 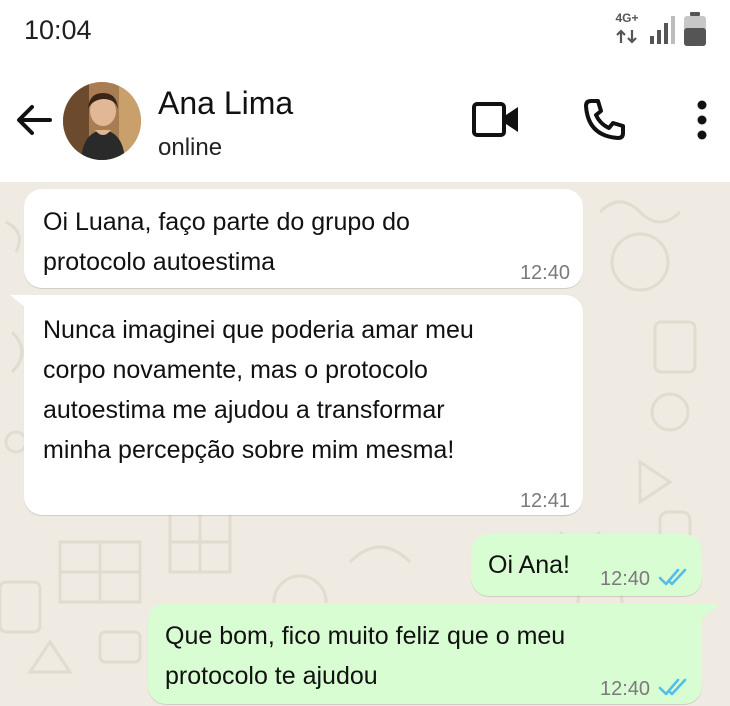 I want to click on video-call-button, so click(x=496, y=120).